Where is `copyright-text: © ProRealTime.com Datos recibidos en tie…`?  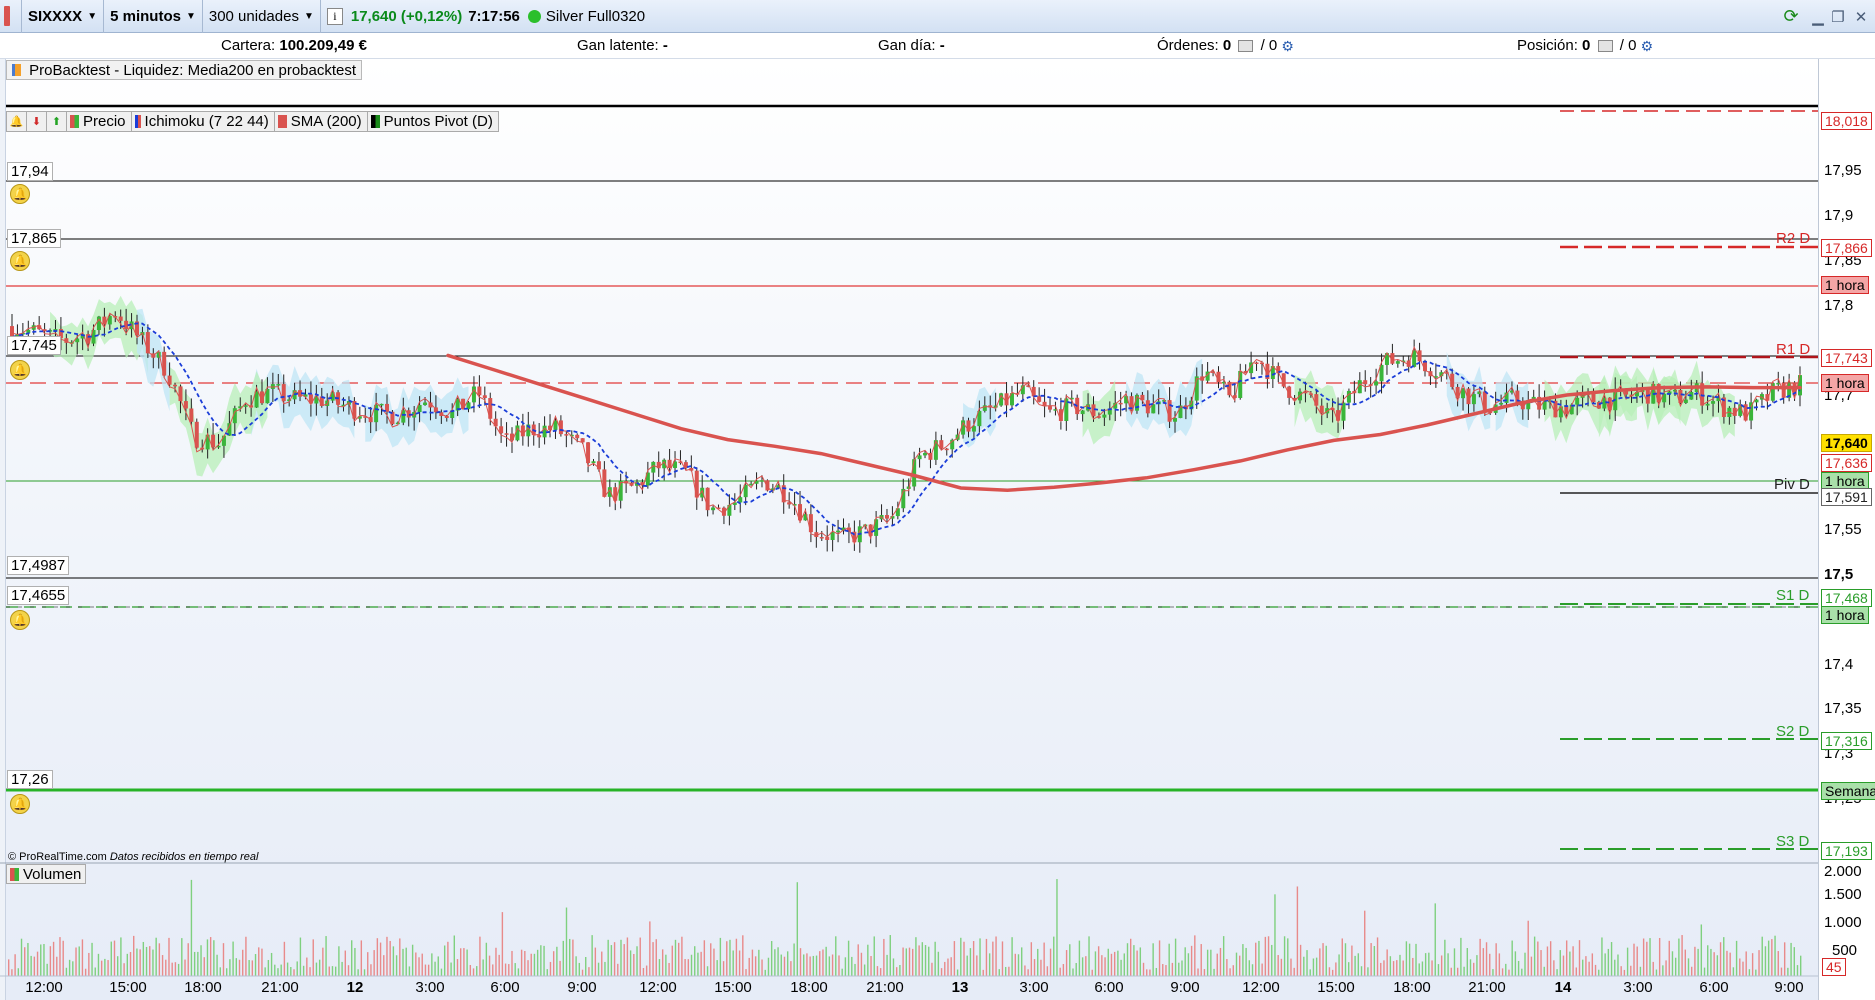
copyright-text: © ProRealTime.com Datos recibidos en tie… is located at coordinates (133, 857).